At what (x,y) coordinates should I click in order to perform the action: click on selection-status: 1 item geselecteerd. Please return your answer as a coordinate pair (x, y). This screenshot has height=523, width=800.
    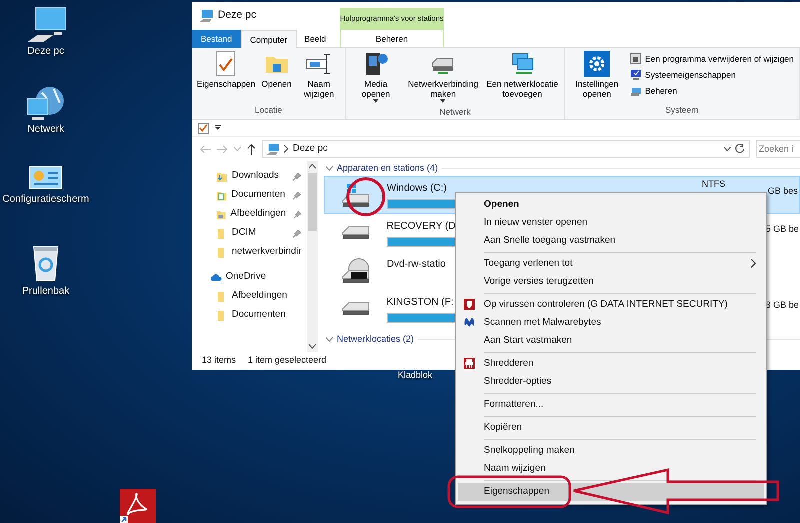
    Looking at the image, I should click on (287, 361).